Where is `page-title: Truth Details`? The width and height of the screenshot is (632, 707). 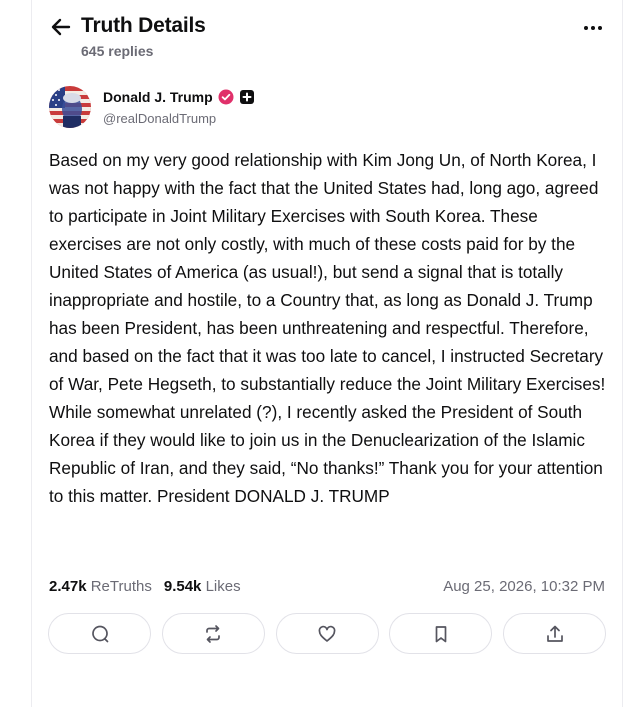
page-title: Truth Details is located at coordinates (143, 25).